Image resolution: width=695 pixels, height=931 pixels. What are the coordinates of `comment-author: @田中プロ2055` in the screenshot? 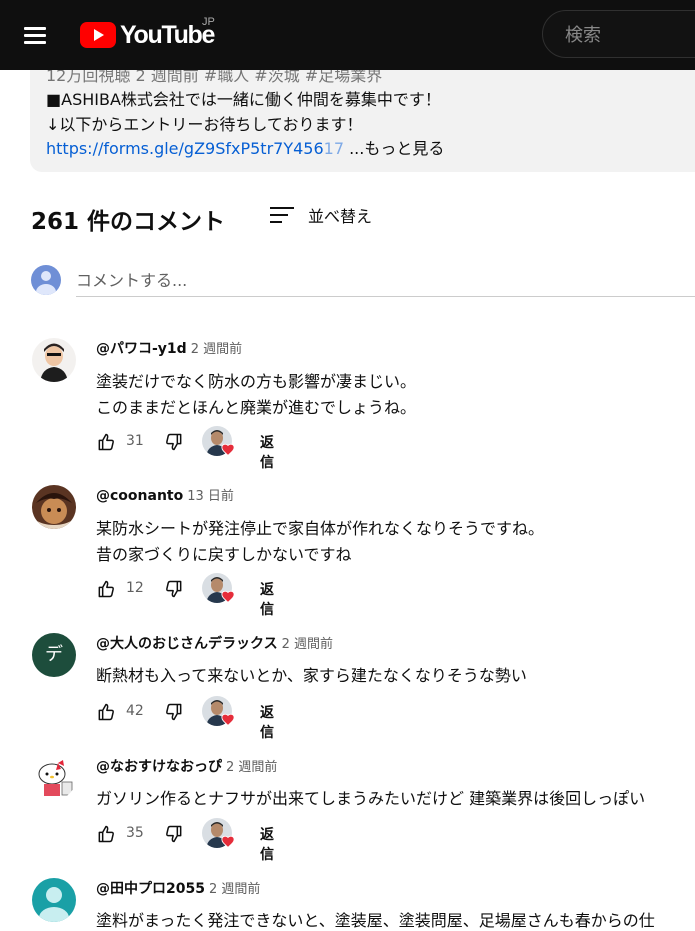 It's located at (150, 889).